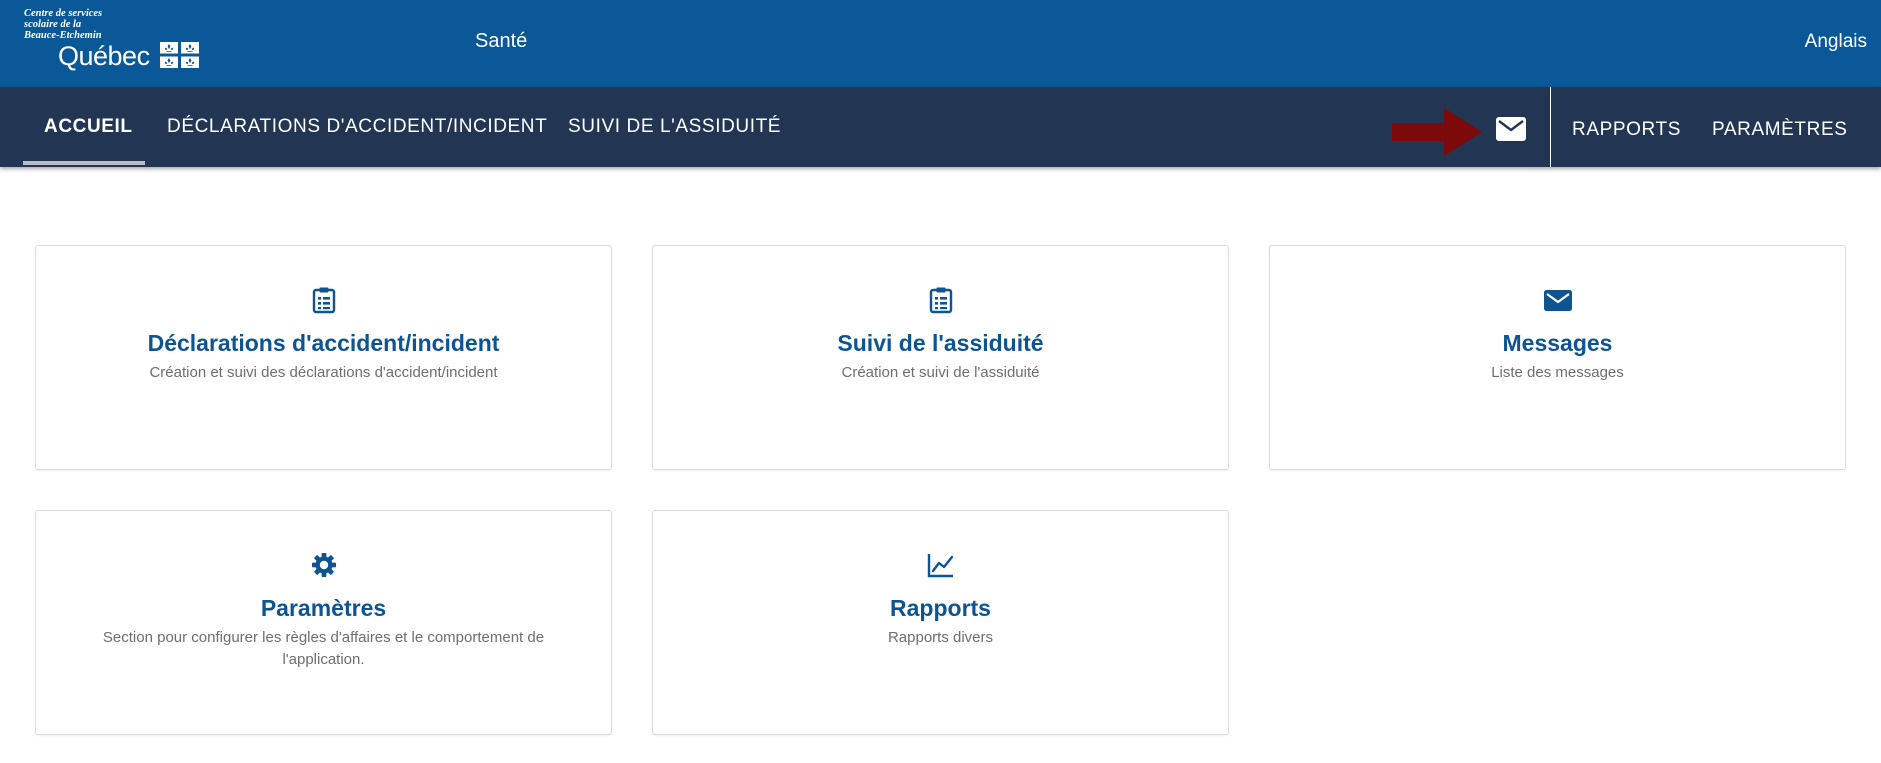  I want to click on nav-item-accueil: ACCUEIL, so click(88, 127).